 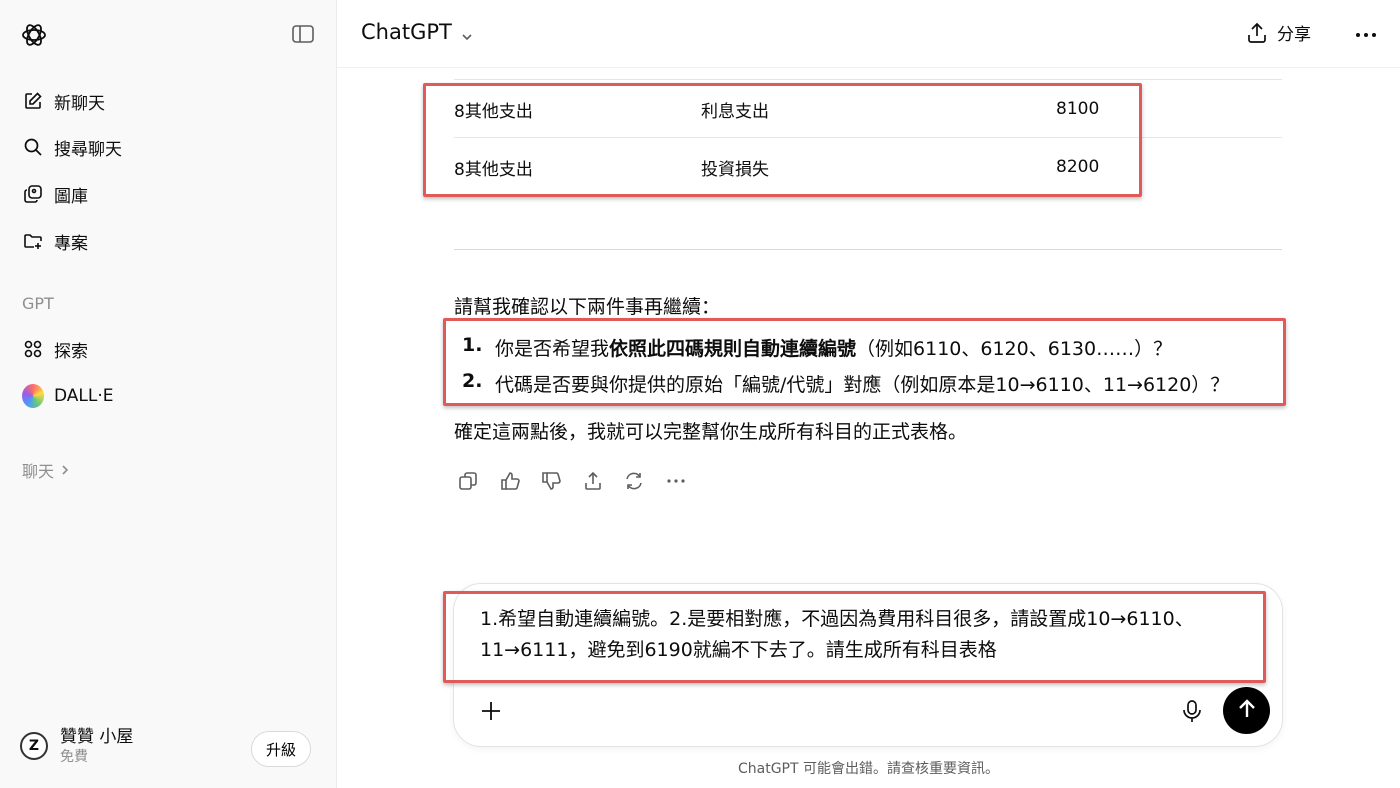 What do you see at coordinates (868, 109) in the screenshot?
I see `table-row: 8其他支出 利息支出 8100` at bounding box center [868, 109].